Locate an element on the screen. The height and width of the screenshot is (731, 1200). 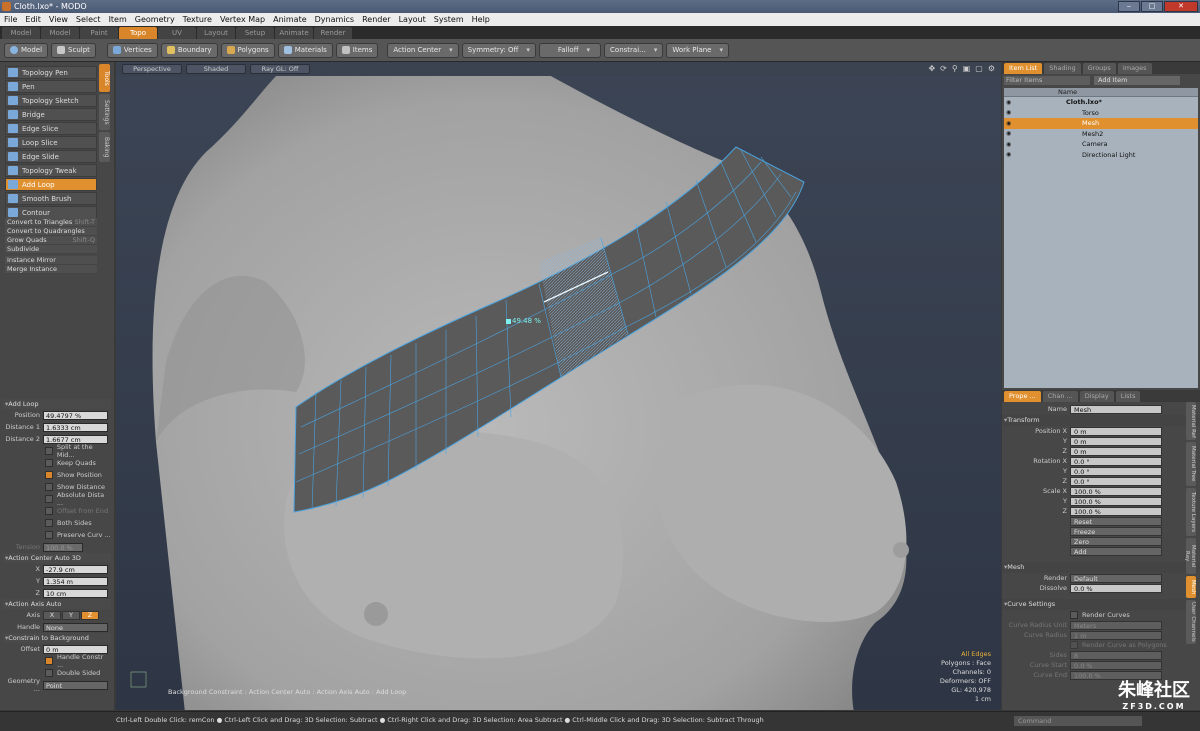
action-instance-mirror: Instance Mirror is located at coordinates (51, 260).